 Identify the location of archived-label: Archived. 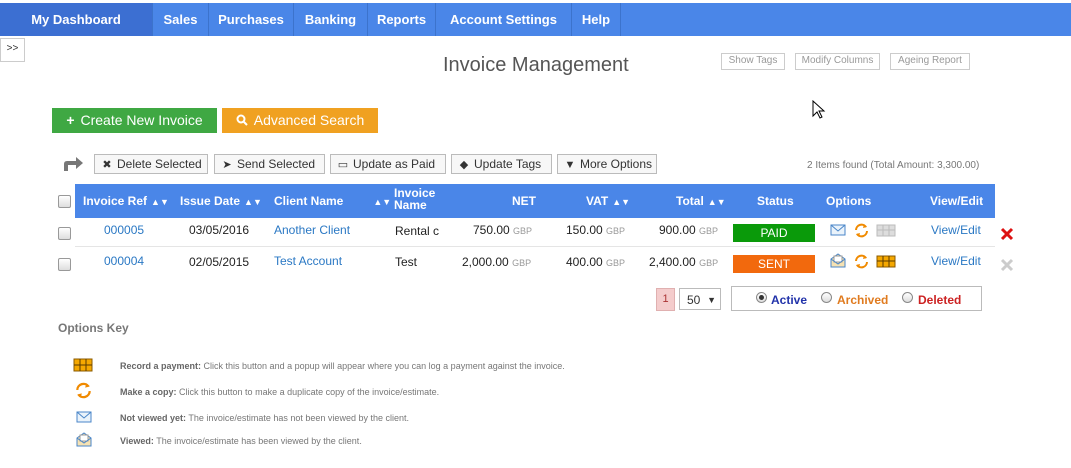
(862, 300).